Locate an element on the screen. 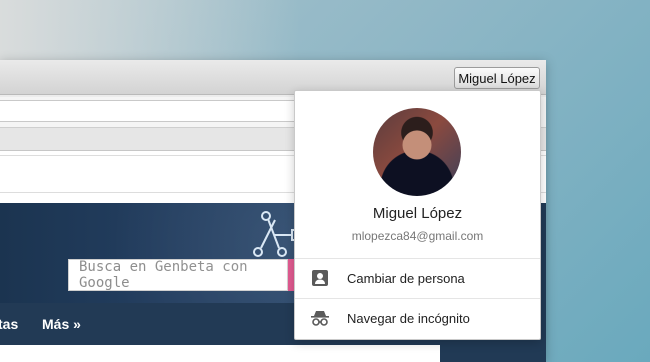  profile-button: Miguel López is located at coordinates (497, 78).